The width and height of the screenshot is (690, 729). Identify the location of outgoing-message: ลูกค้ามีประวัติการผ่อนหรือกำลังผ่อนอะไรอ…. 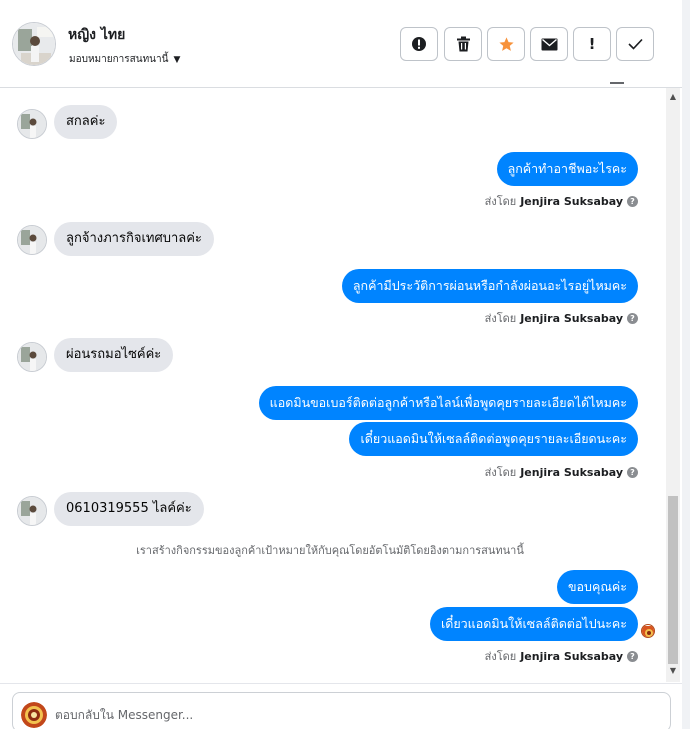
(489, 286).